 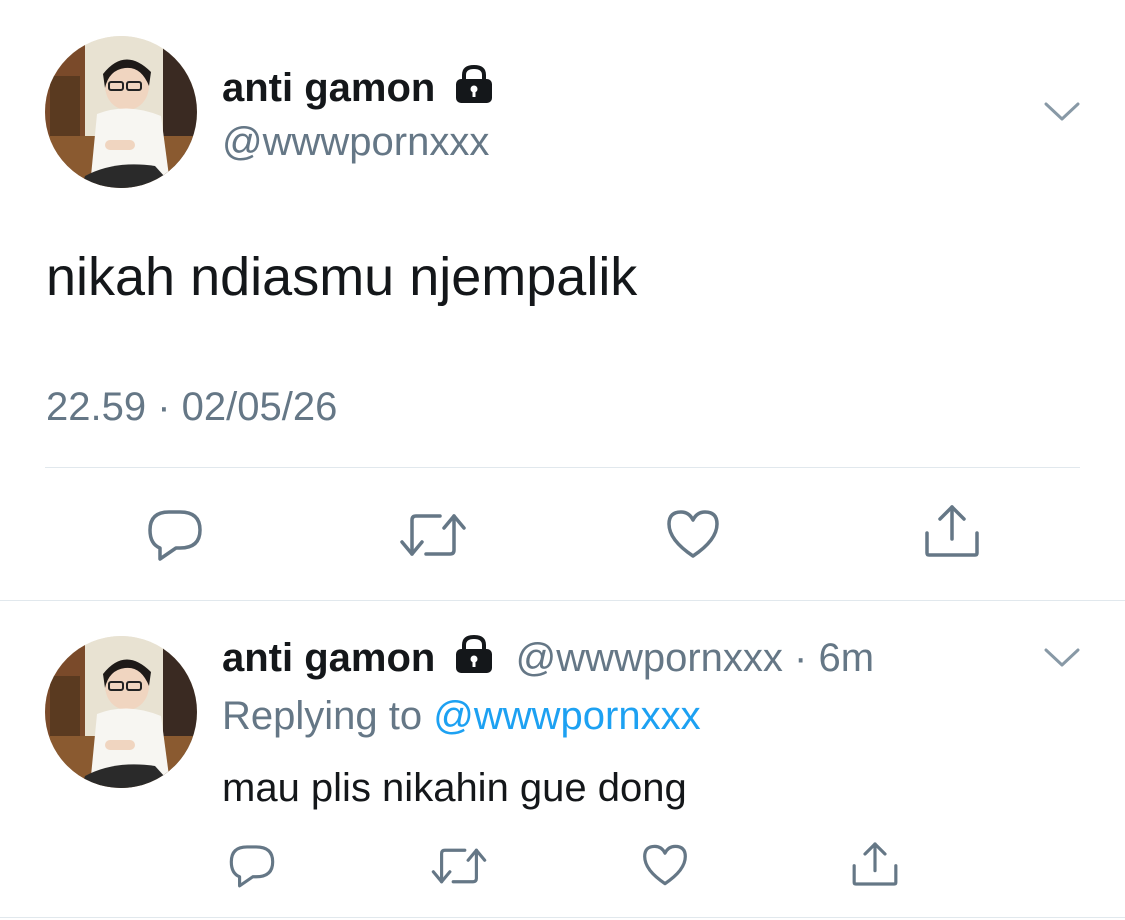 I want to click on reply-header: anti gamon @wwwpornxxx · 6m, so click(x=548, y=660).